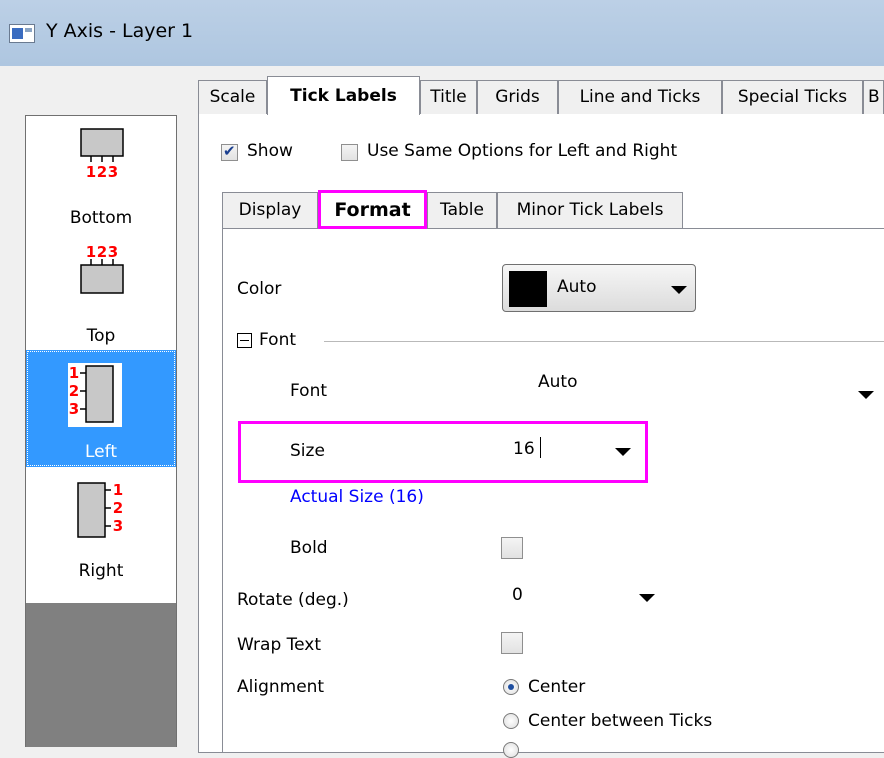  What do you see at coordinates (557, 687) in the screenshot?
I see `alignment-center-label: Center` at bounding box center [557, 687].